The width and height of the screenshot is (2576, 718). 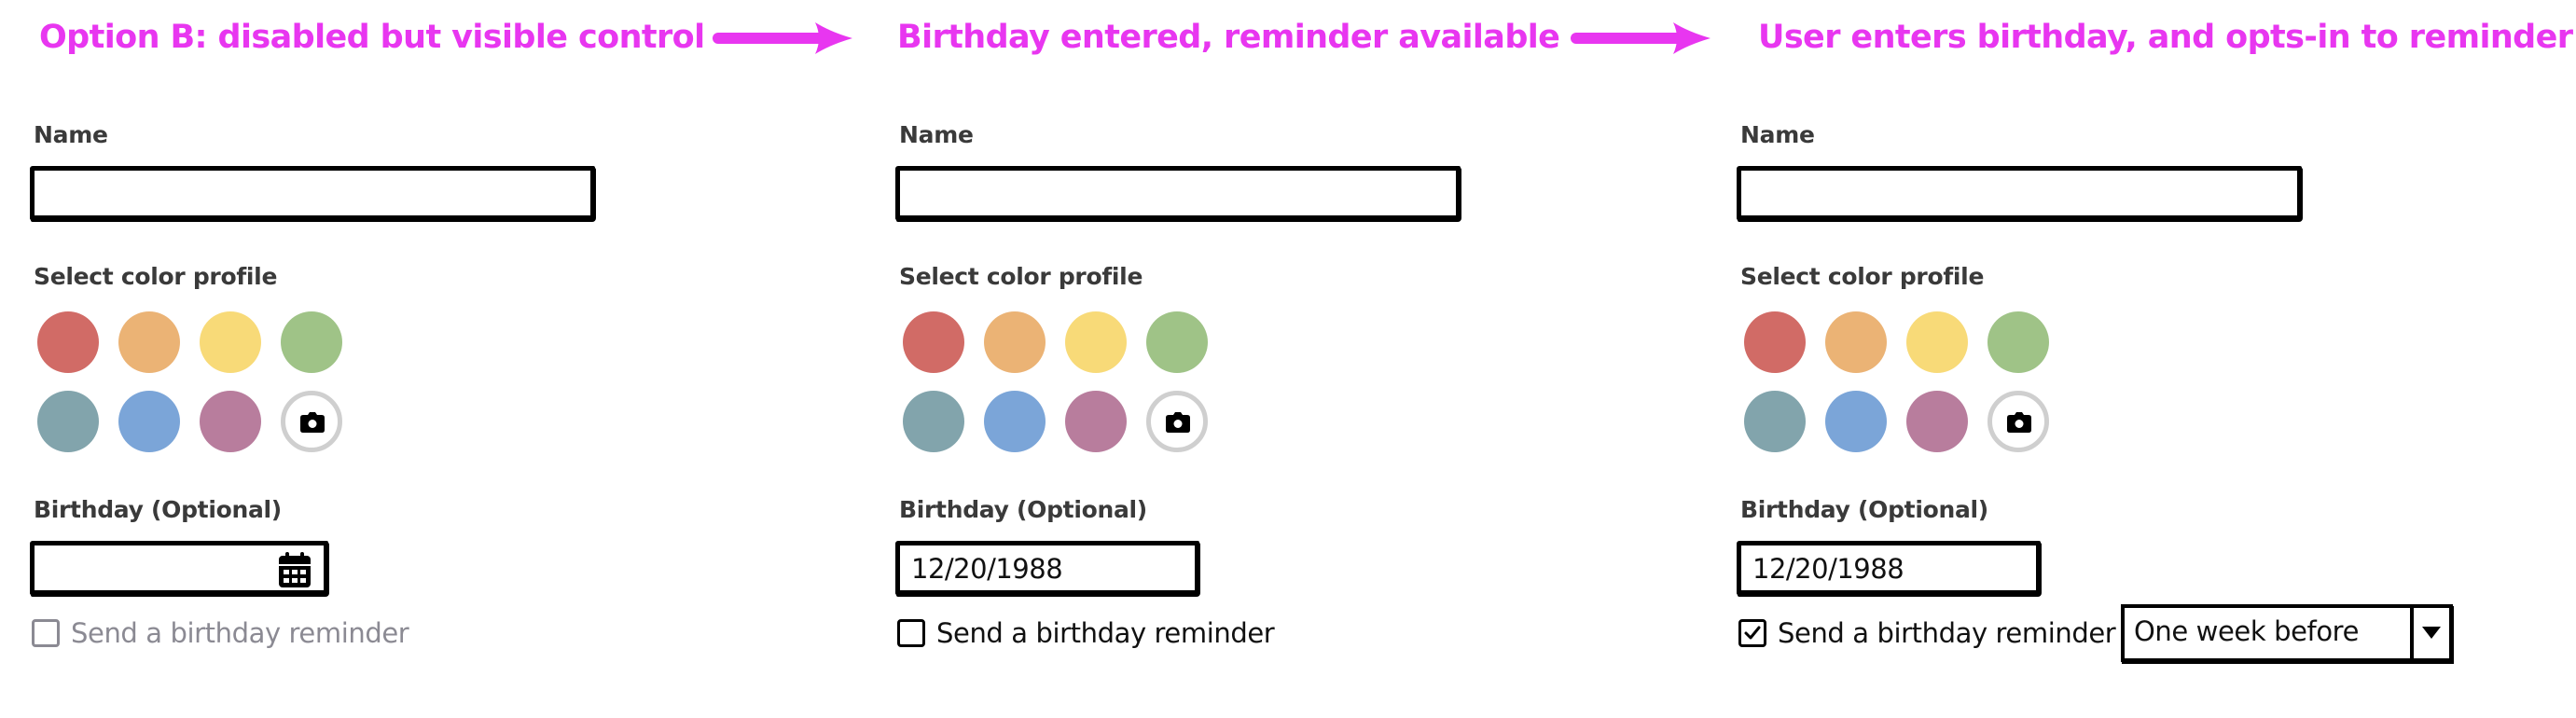 What do you see at coordinates (2412, 633) in the screenshot?
I see `select-divider` at bounding box center [2412, 633].